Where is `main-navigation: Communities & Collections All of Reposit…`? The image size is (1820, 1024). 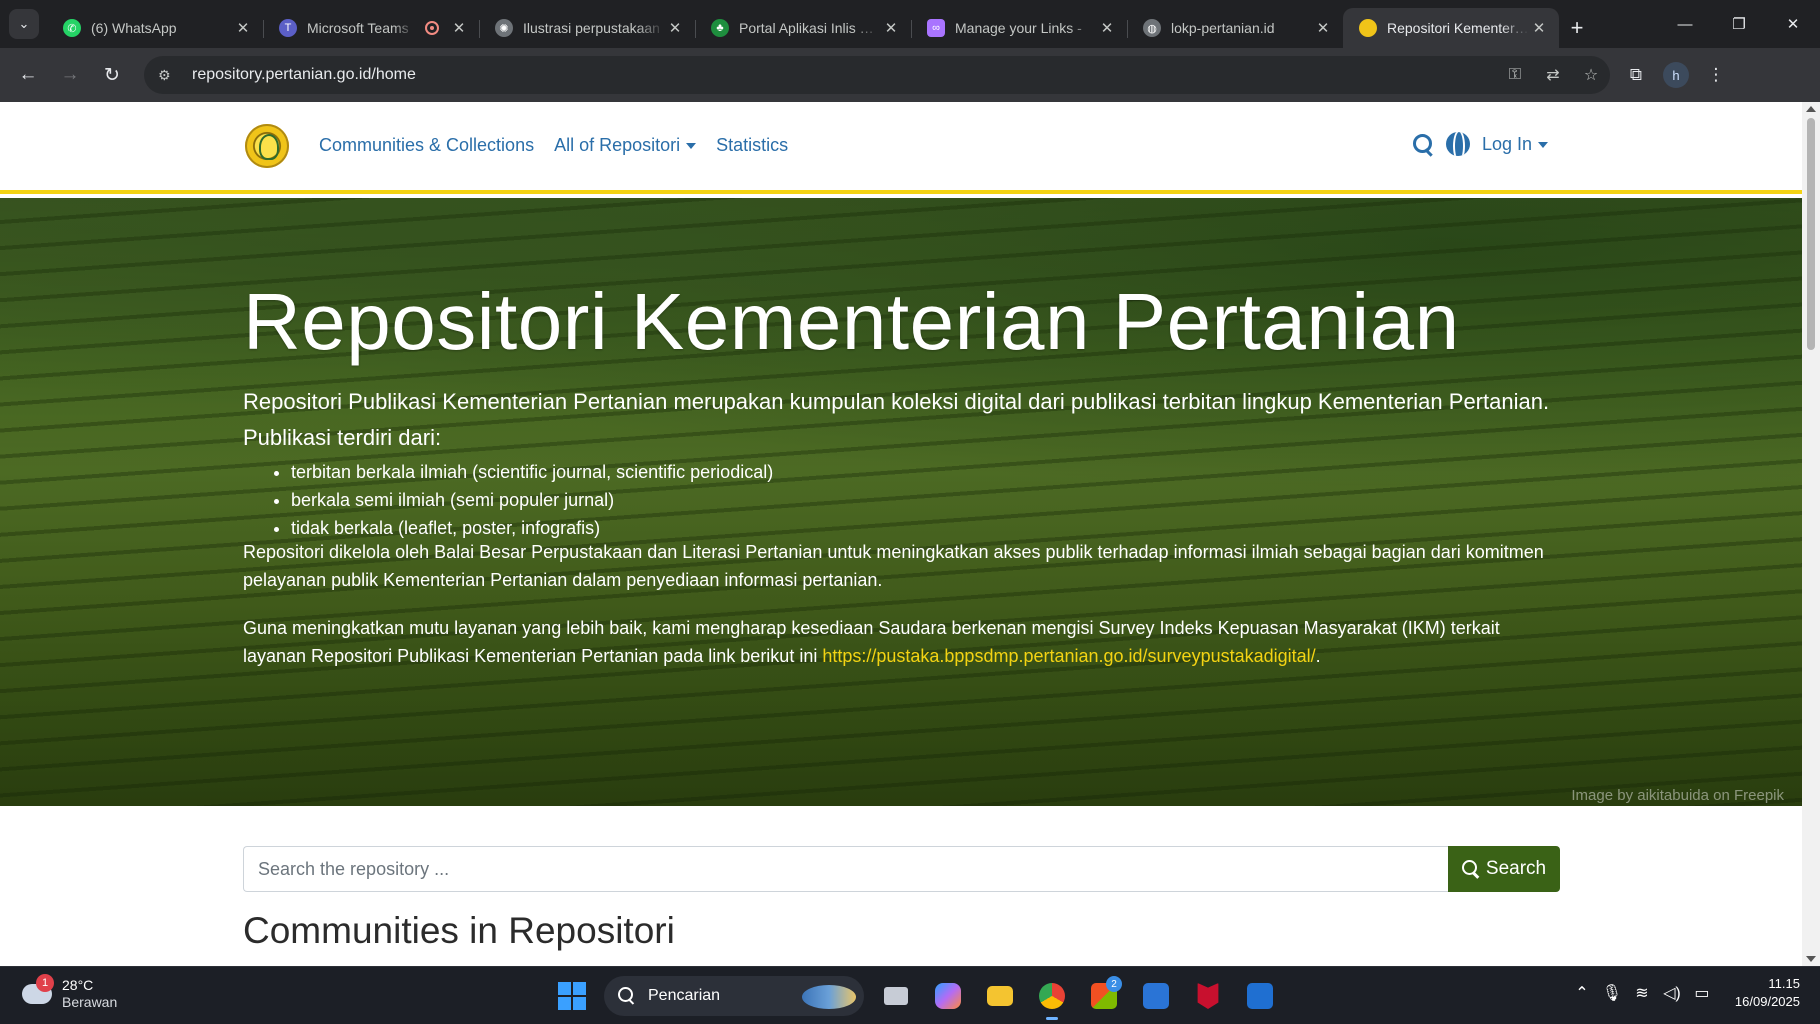 main-navigation: Communities & Collections All of Reposit… is located at coordinates (553, 145).